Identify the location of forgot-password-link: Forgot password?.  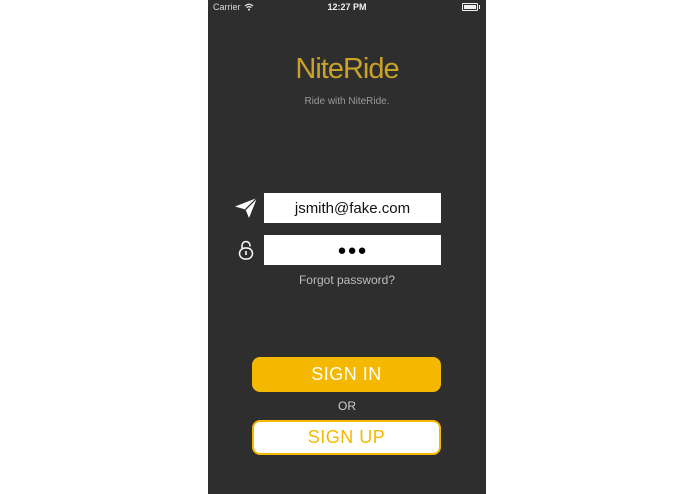
(347, 280).